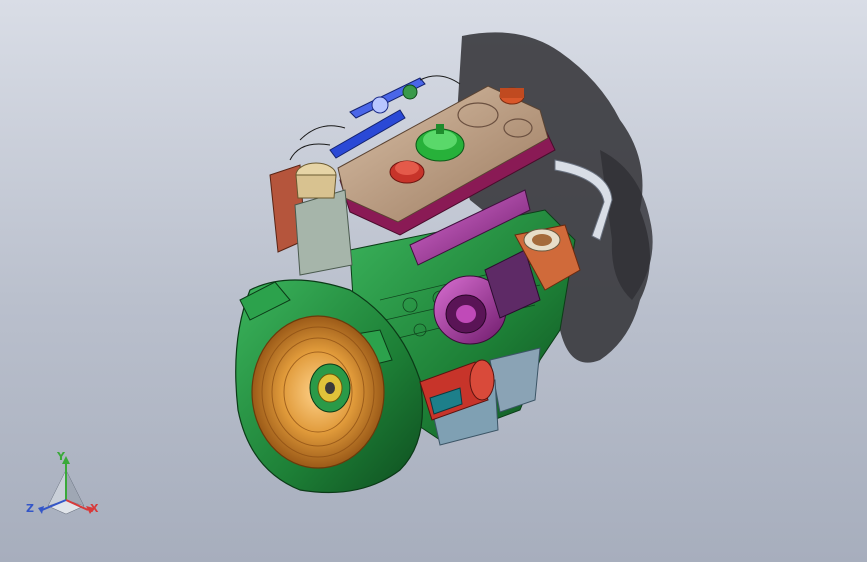 The image size is (867, 562). What do you see at coordinates (512, 96) in the screenshot?
I see `filler-cap-orange` at bounding box center [512, 96].